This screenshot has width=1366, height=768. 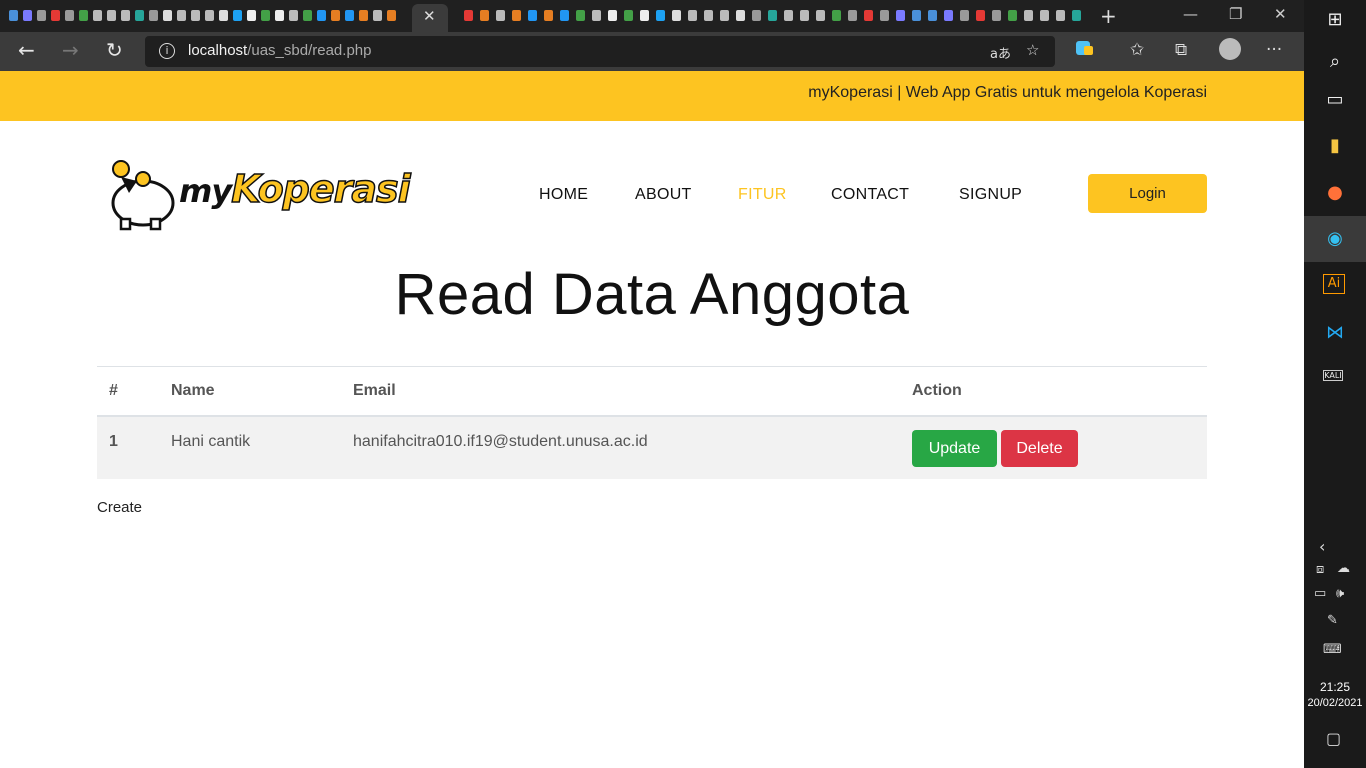 I want to click on edge-icon: ◉, so click(x=1335, y=239).